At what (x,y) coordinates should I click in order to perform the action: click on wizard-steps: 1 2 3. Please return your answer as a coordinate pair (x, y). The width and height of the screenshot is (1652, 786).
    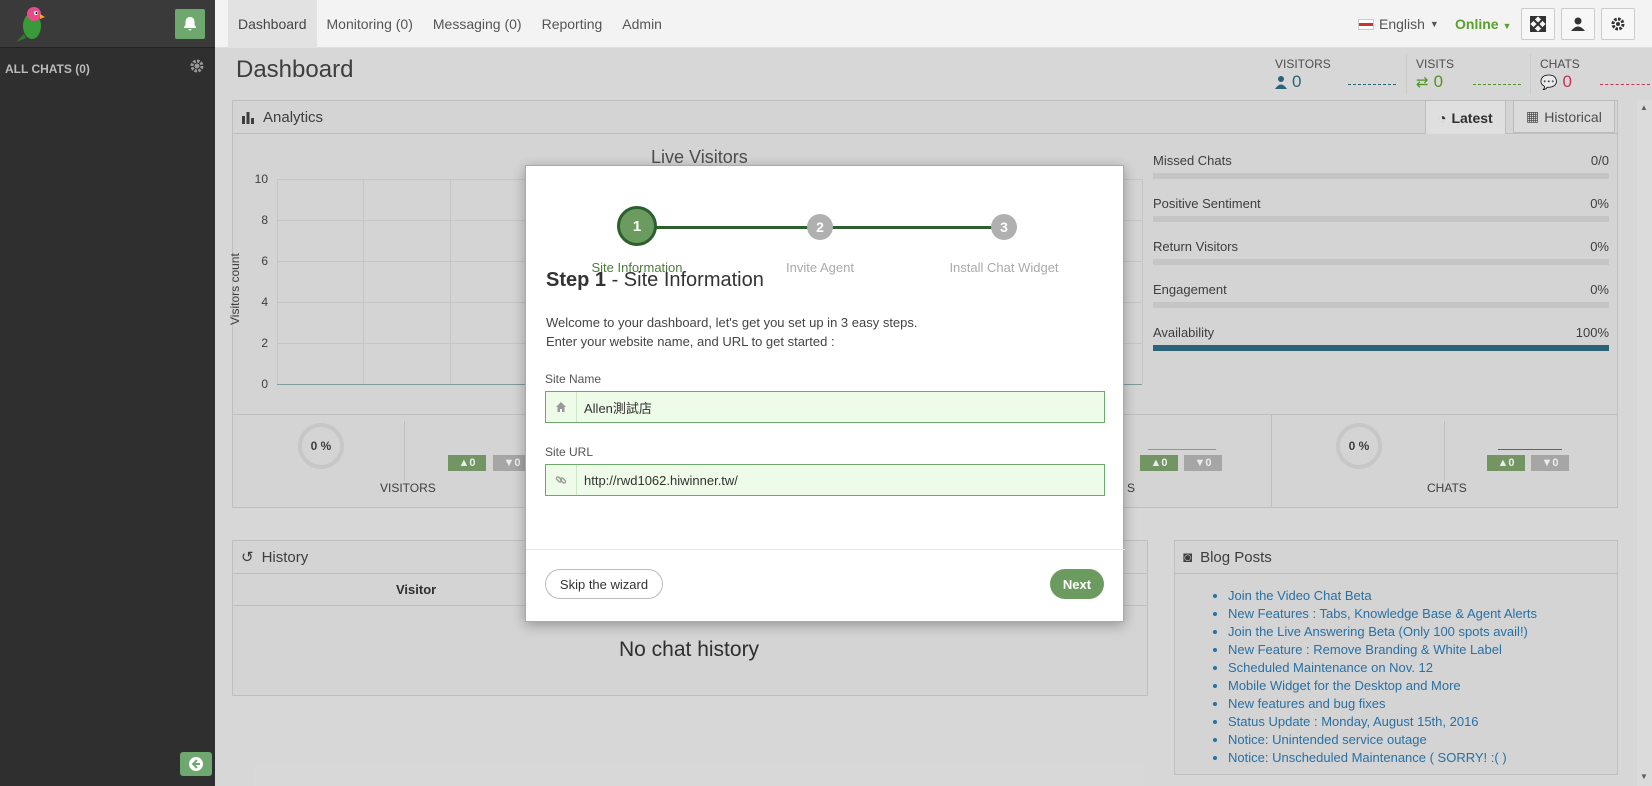
    Looking at the image, I should click on (825, 221).